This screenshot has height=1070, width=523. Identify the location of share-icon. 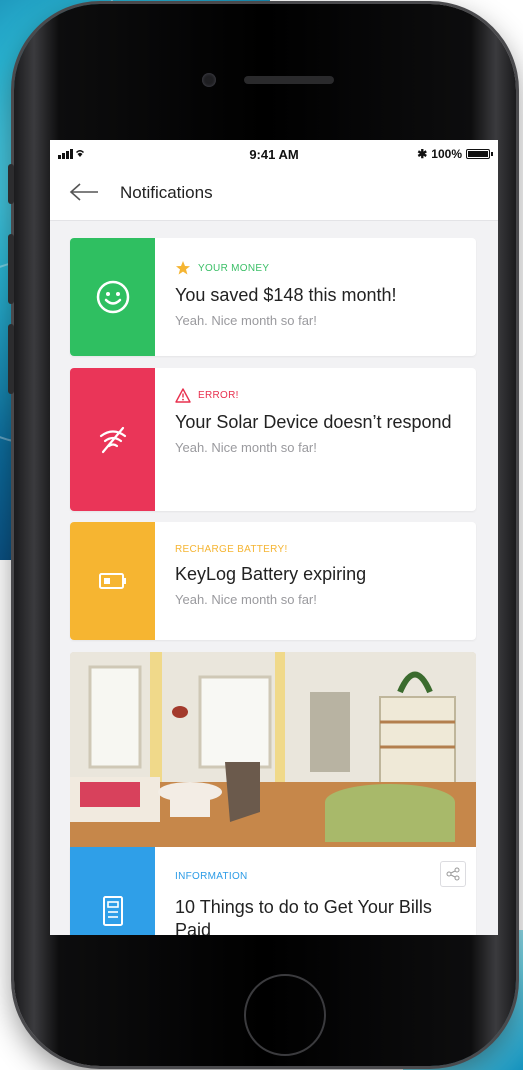
(453, 874).